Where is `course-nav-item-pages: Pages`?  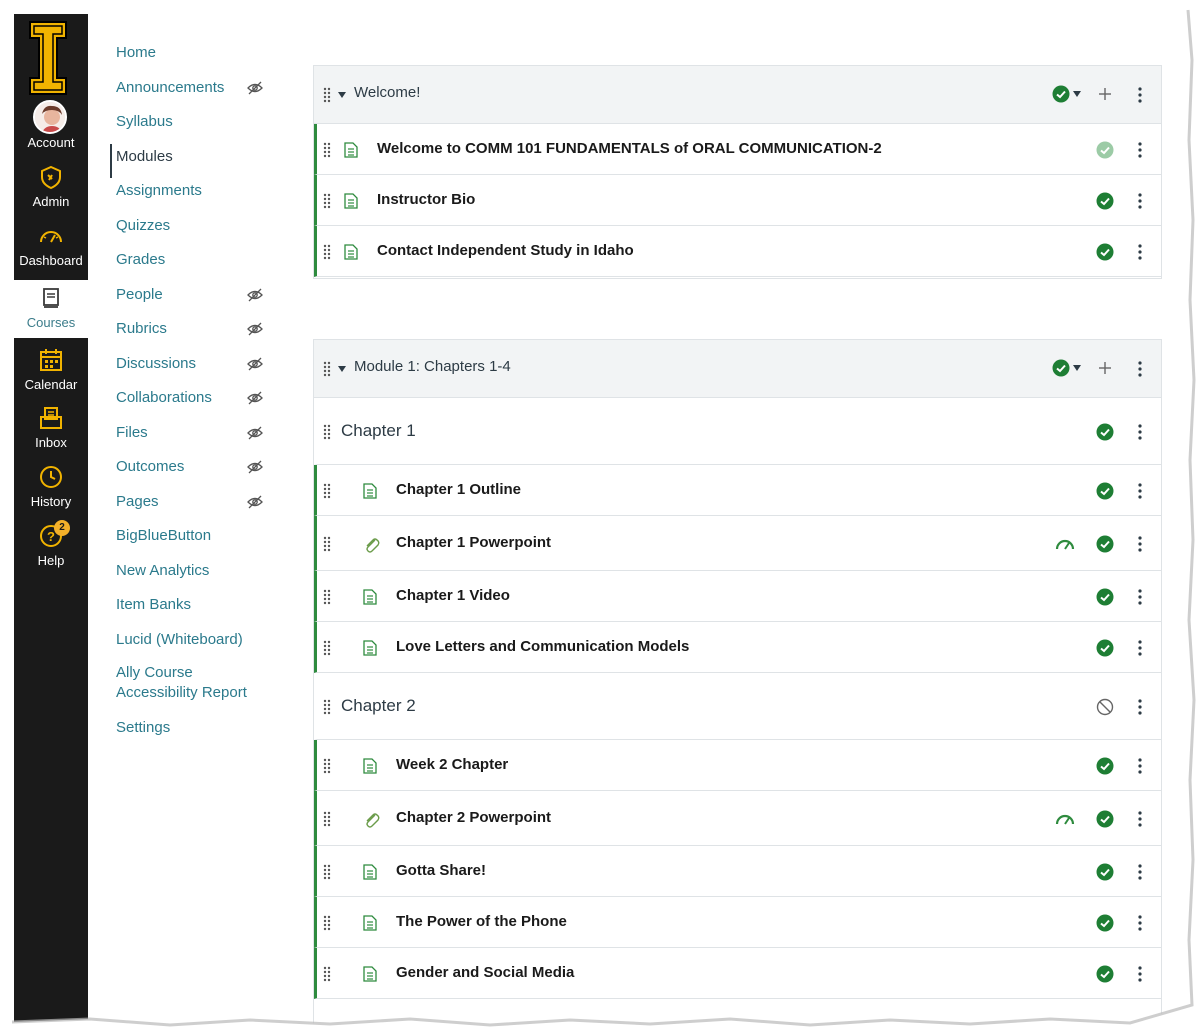 course-nav-item-pages: Pages is located at coordinates (205, 506).